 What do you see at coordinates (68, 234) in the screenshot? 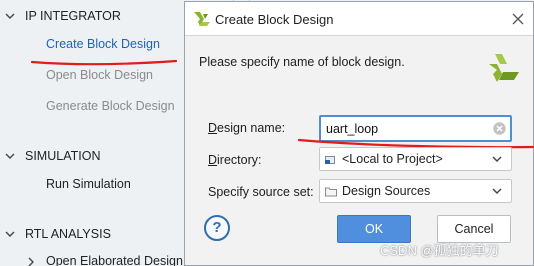
I see `section-rtl-analysis: RTL ANALYSIS` at bounding box center [68, 234].